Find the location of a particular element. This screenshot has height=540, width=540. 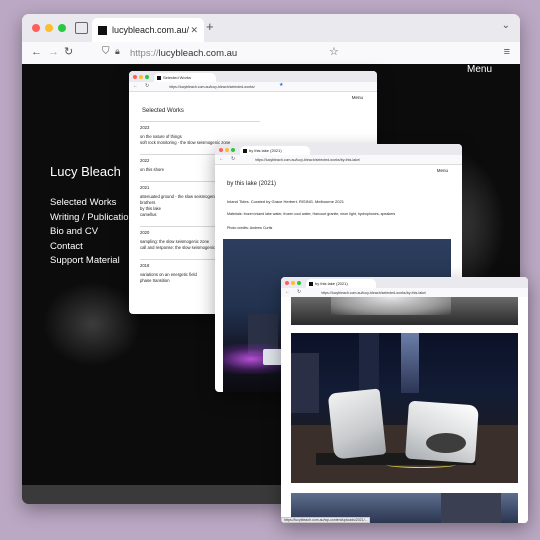

works-menu-link: Menu is located at coordinates (357, 97).